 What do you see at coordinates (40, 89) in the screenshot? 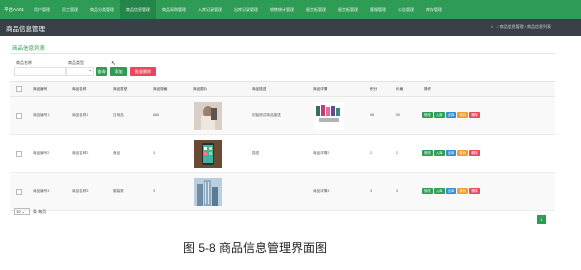
I see `column-header: 商品编号` at bounding box center [40, 89].